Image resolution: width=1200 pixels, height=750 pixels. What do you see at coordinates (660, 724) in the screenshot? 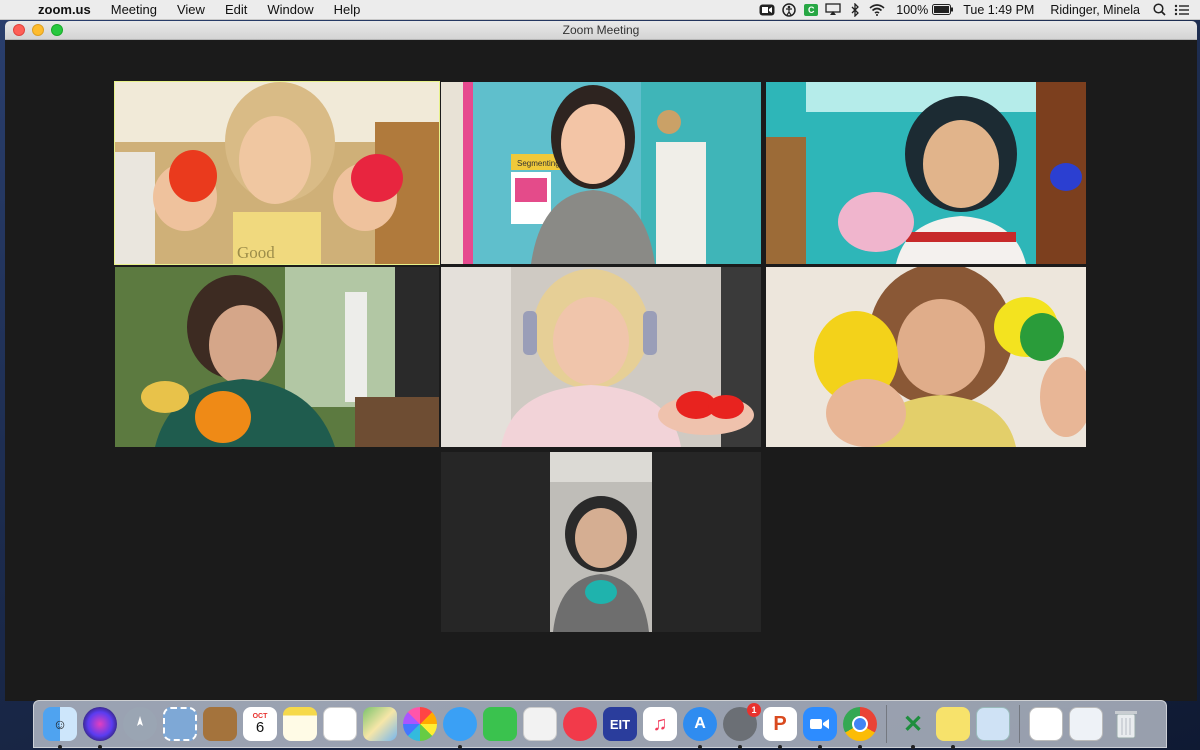
I see `music-icon: ♫` at bounding box center [660, 724].